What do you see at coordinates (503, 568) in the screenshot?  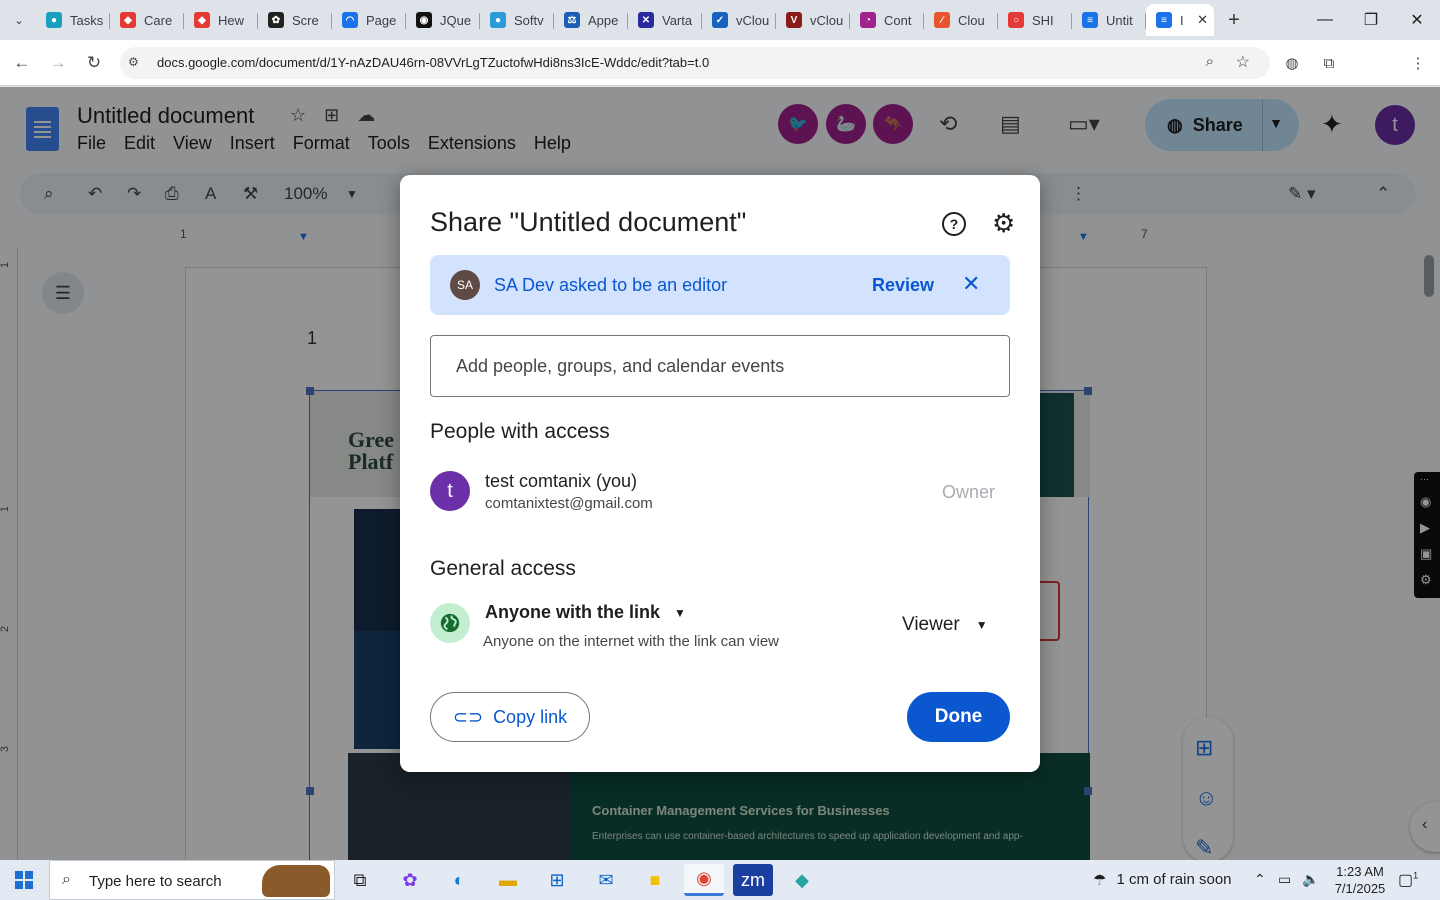 I see `general-access-heading: General access` at bounding box center [503, 568].